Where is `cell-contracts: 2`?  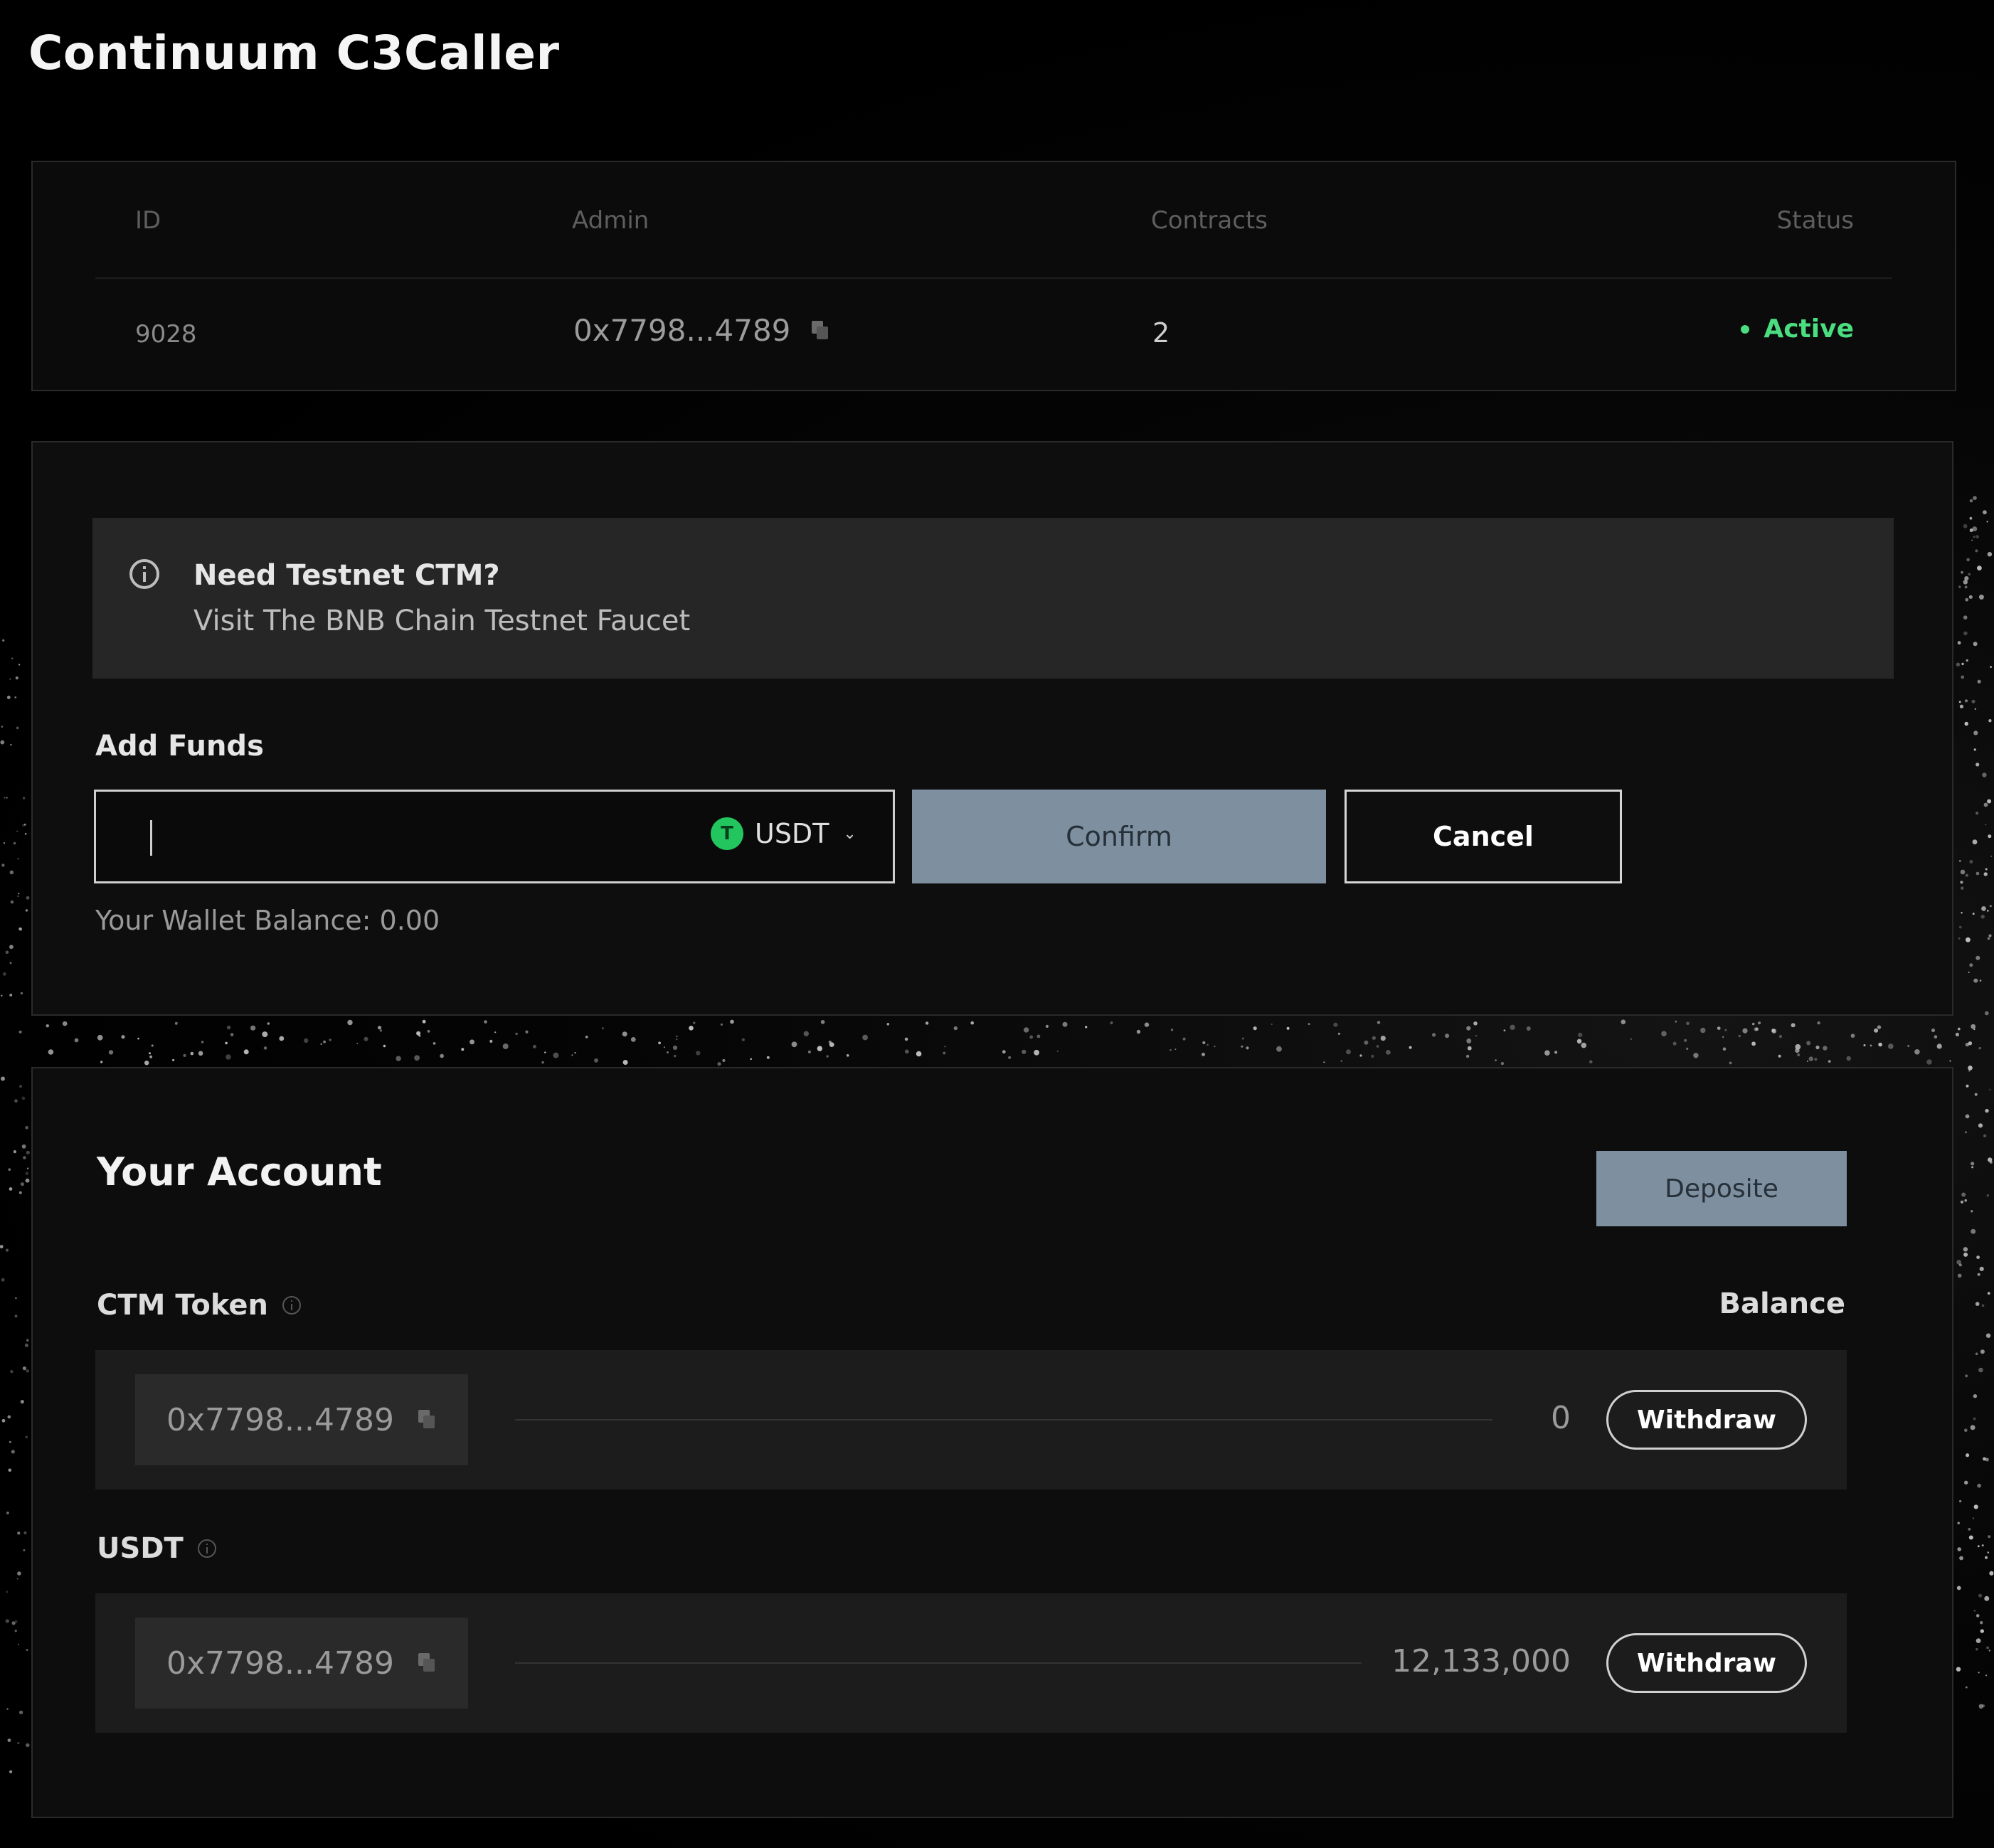 cell-contracts: 2 is located at coordinates (1161, 333).